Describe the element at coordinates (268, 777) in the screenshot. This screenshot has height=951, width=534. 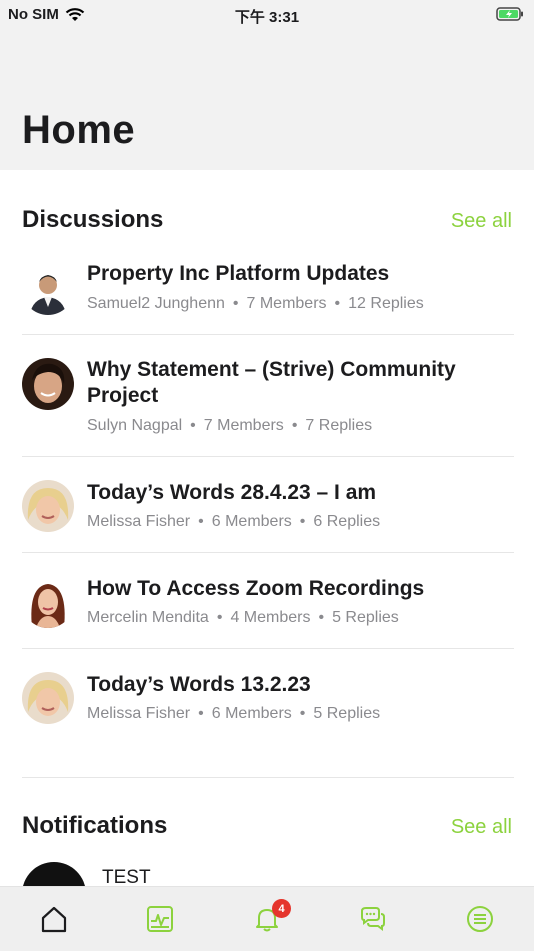
I see `section-divider` at that location.